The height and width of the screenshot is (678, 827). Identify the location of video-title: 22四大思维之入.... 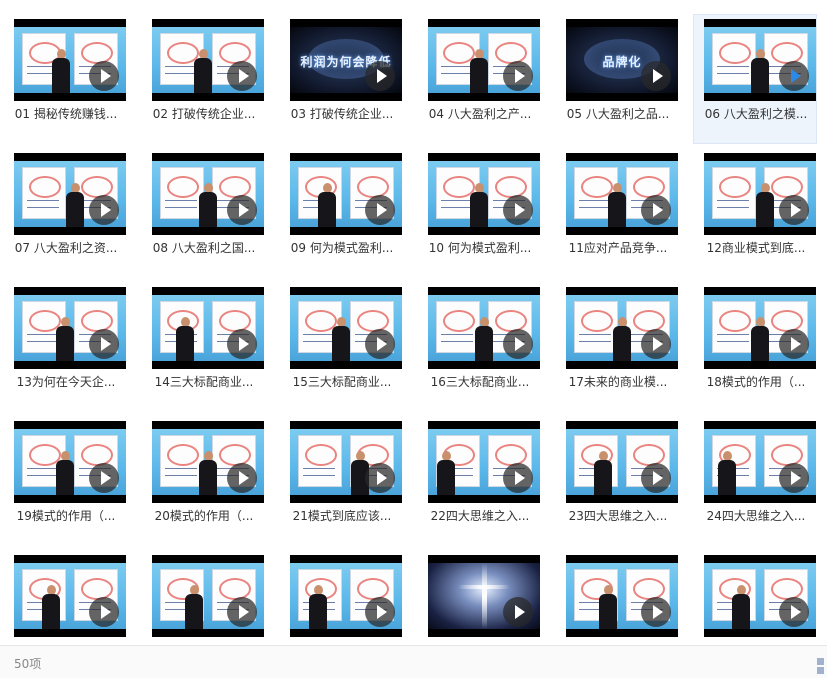
(480, 516).